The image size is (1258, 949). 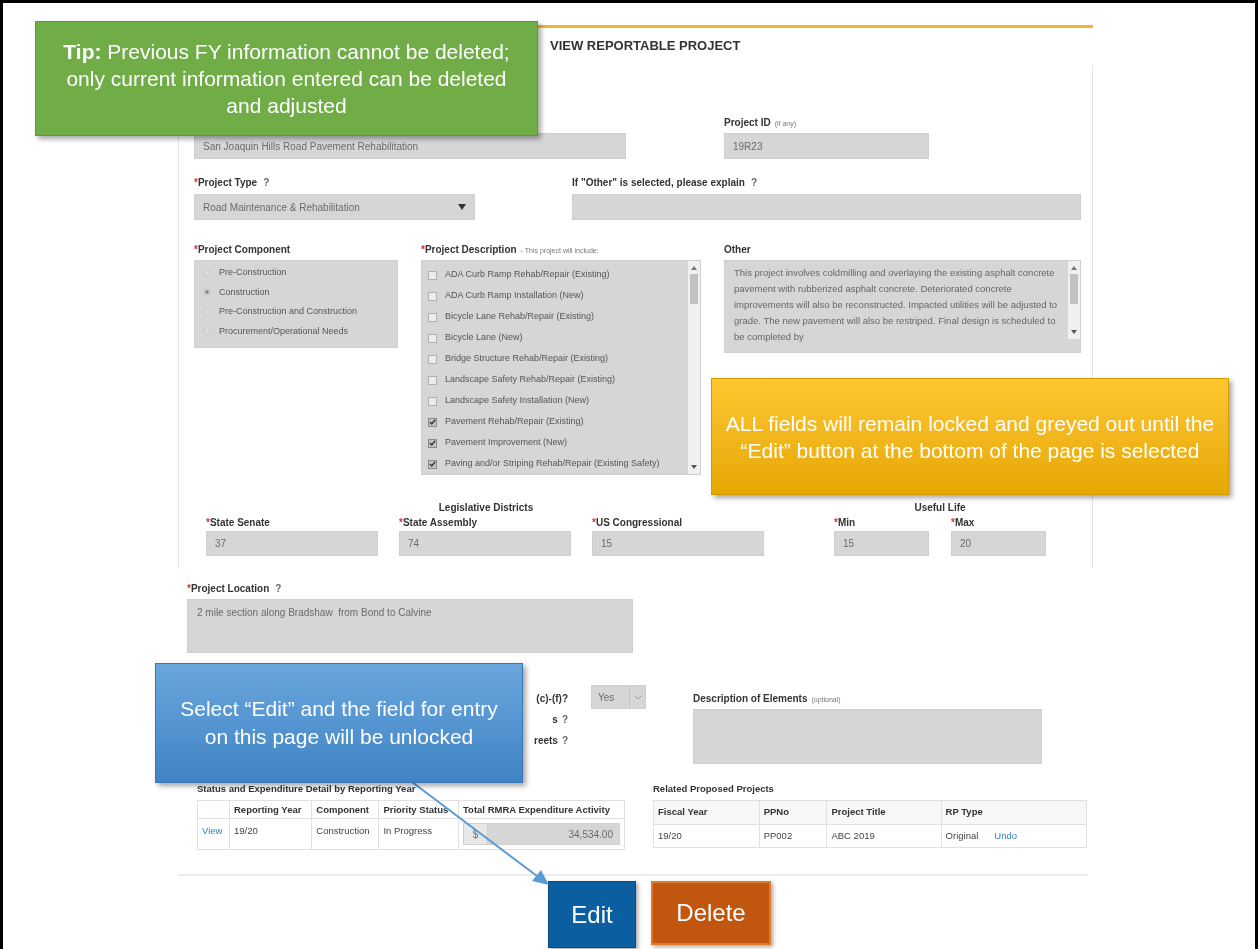 I want to click on page-title: VIEW REPORTABLE PROJECT, so click(x=645, y=46).